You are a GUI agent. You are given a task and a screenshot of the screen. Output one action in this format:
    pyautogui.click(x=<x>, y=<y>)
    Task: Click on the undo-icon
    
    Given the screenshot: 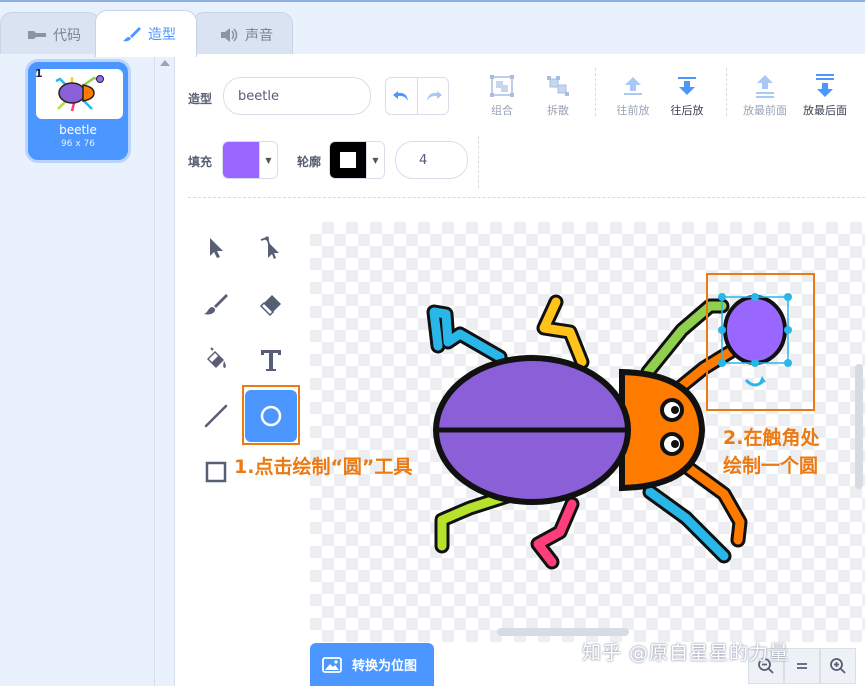 What is the action you would take?
    pyautogui.click(x=400, y=96)
    